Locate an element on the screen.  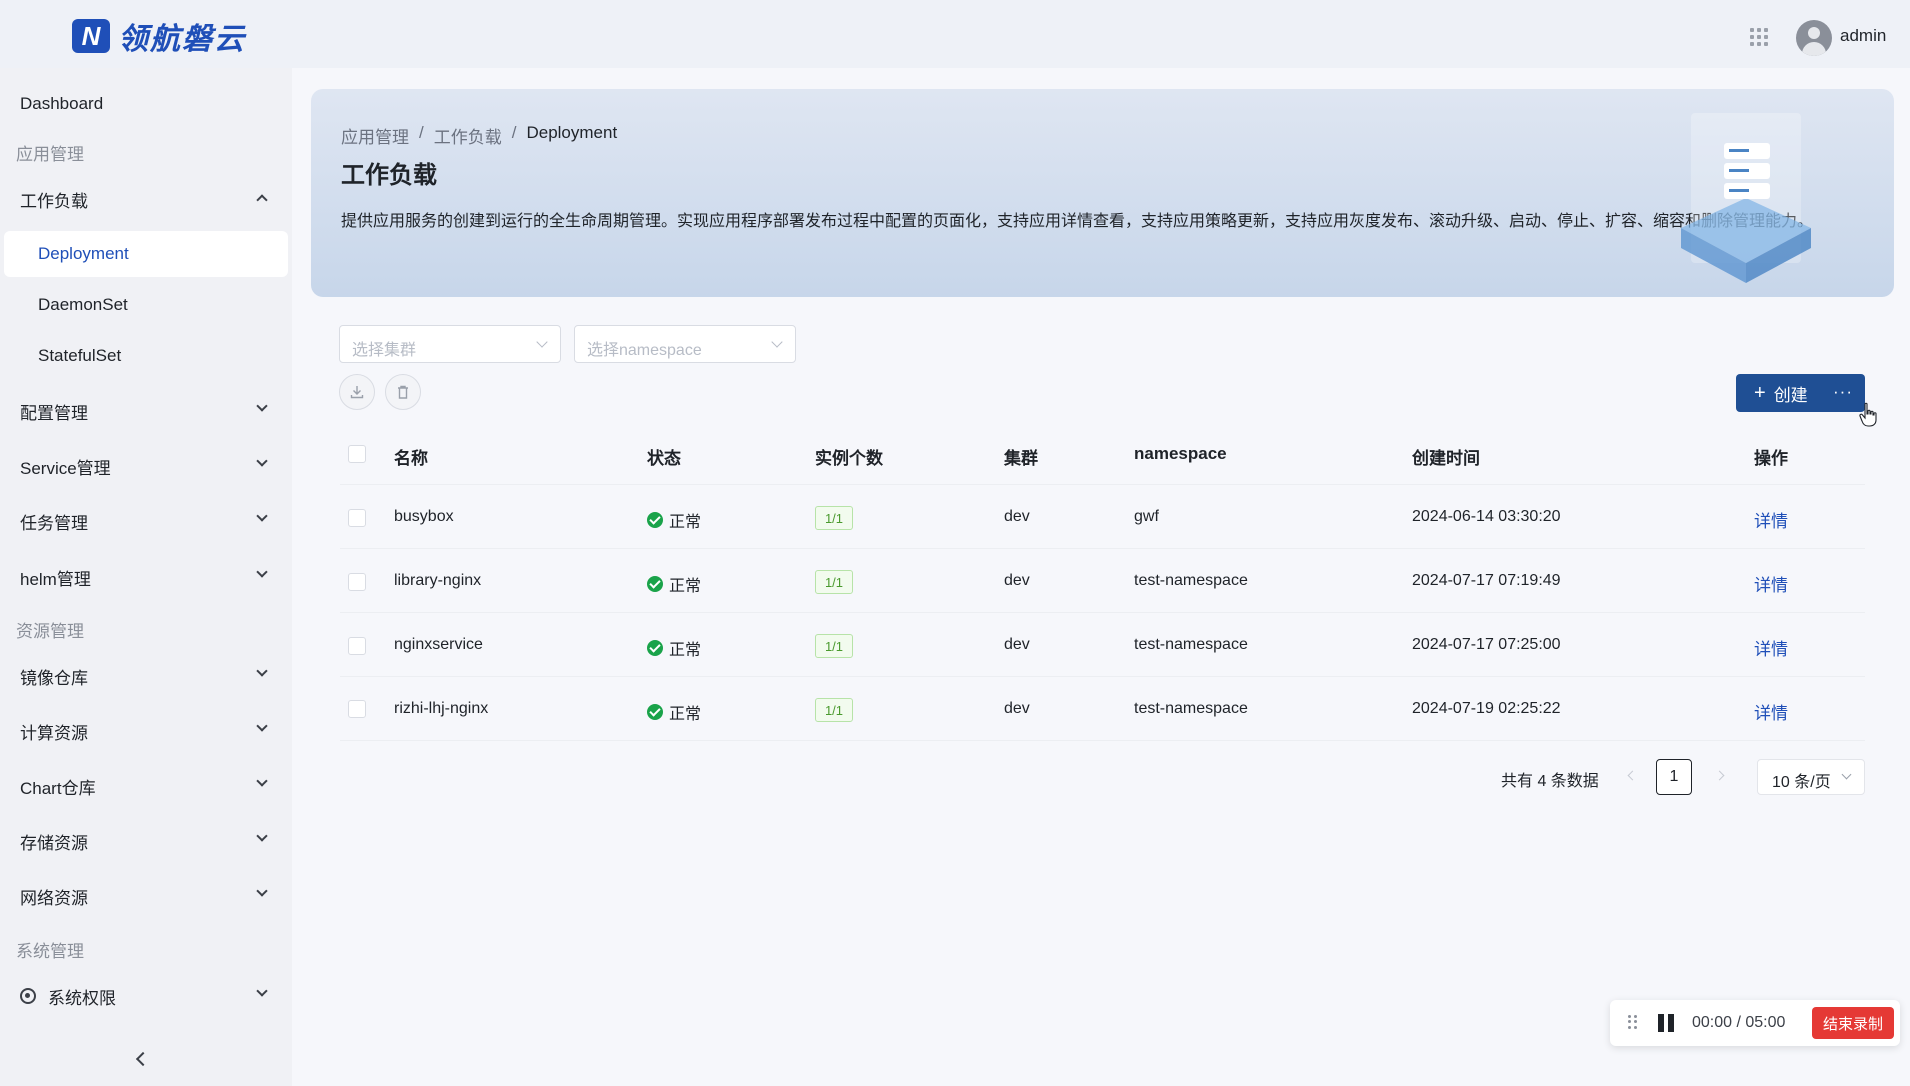
download-button is located at coordinates (357, 392).